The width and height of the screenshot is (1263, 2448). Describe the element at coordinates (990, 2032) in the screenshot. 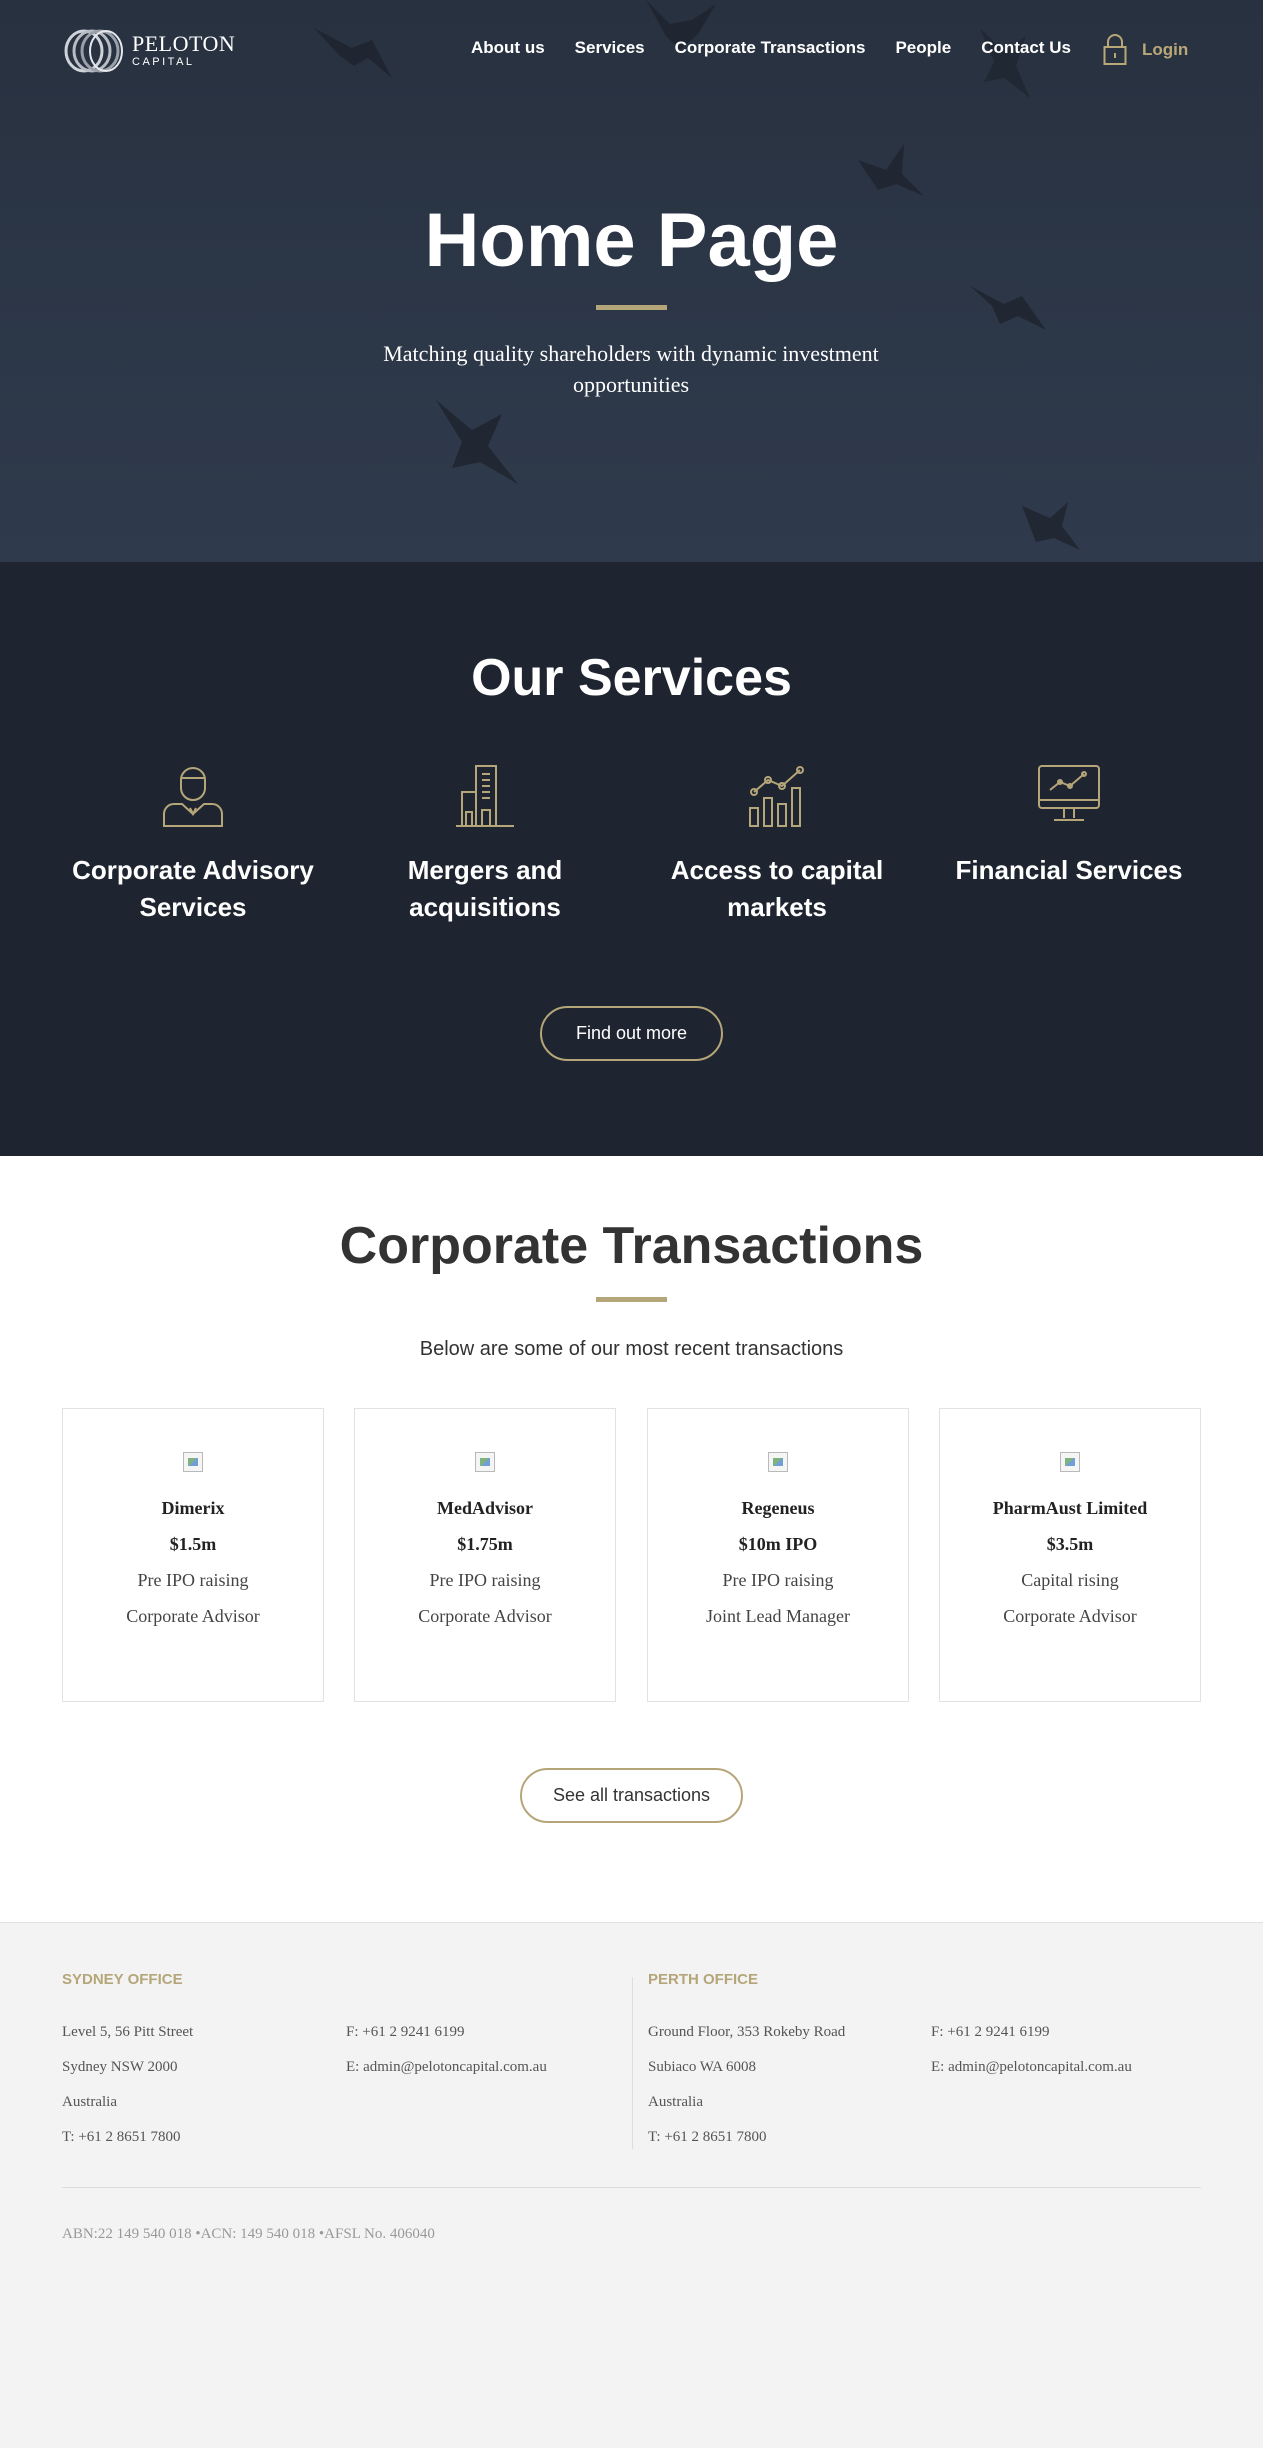

I see `perth-fax: F: +61 2 9241 6199` at that location.